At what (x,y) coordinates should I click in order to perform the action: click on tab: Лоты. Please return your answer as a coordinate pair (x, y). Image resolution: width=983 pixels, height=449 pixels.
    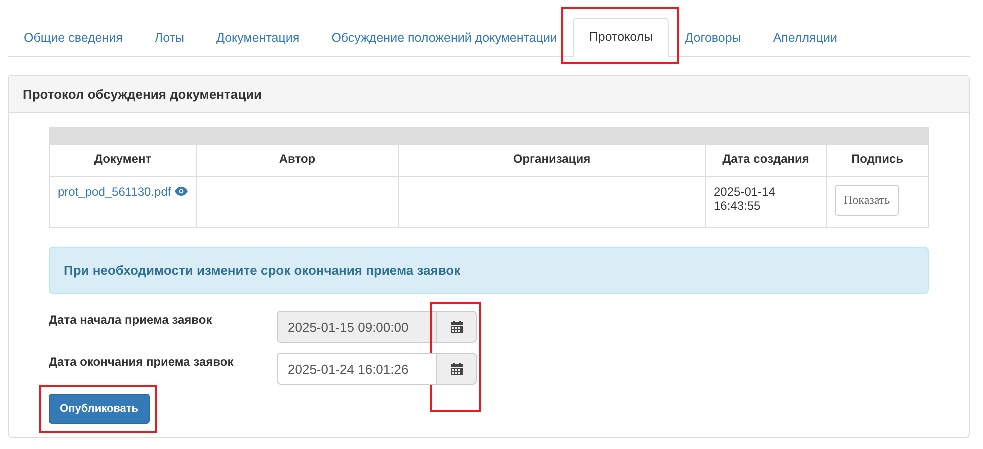
    Looking at the image, I should click on (169, 38).